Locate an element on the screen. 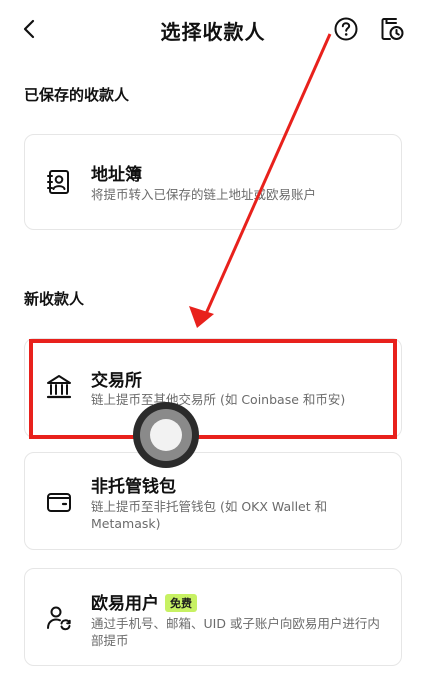 The width and height of the screenshot is (426, 686). user-transfer-icon is located at coordinates (59, 618).